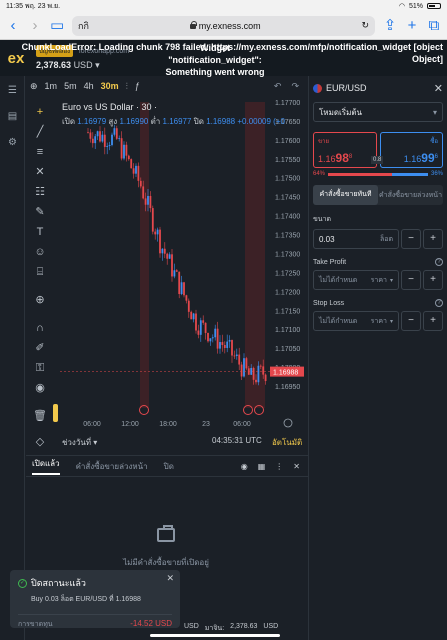 The width and height of the screenshot is (447, 640). What do you see at coordinates (40, 442) in the screenshot?
I see `diamond-icon: ◇` at bounding box center [40, 442].